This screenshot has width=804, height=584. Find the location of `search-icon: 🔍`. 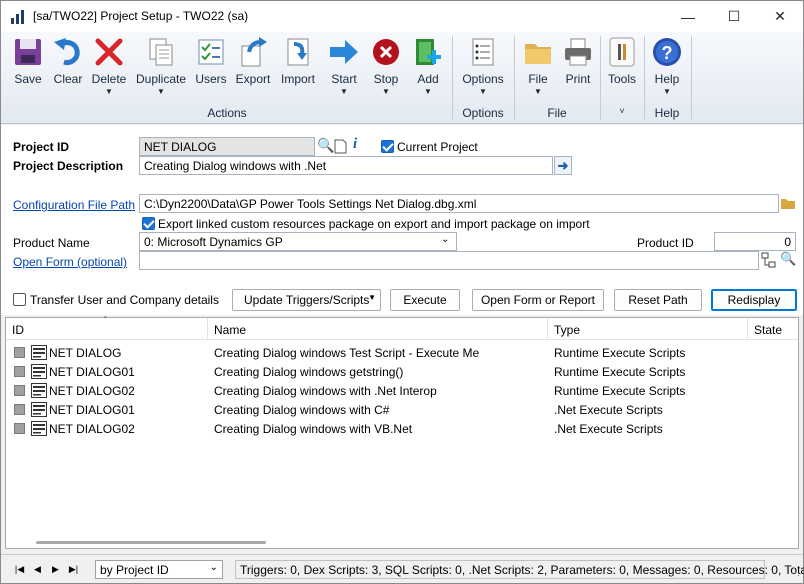

search-icon: 🔍 is located at coordinates (788, 259).